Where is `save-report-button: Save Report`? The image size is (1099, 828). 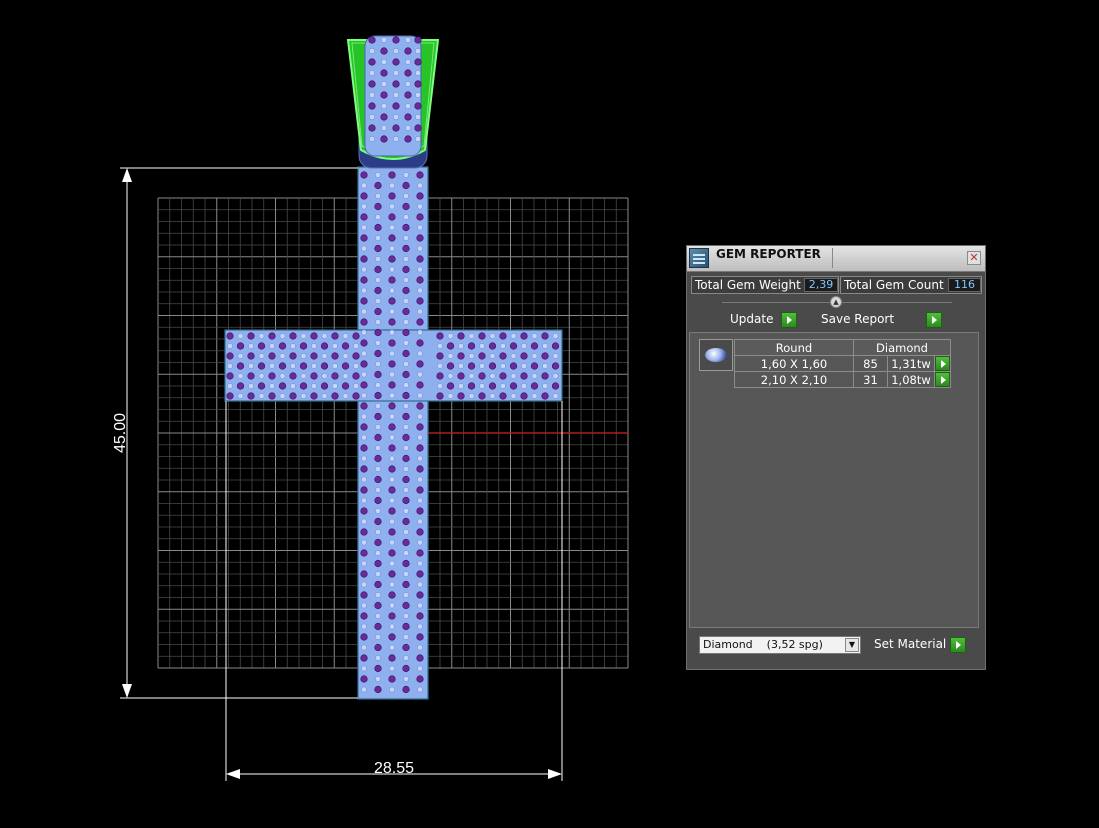
save-report-button: Save Report is located at coordinates (882, 320).